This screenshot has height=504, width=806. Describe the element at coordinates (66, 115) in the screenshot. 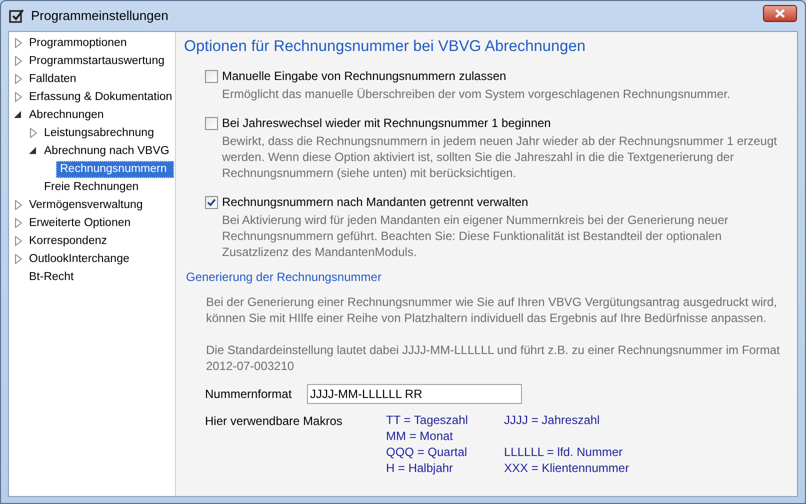

I see `tree-item: Abrechnungen` at that location.